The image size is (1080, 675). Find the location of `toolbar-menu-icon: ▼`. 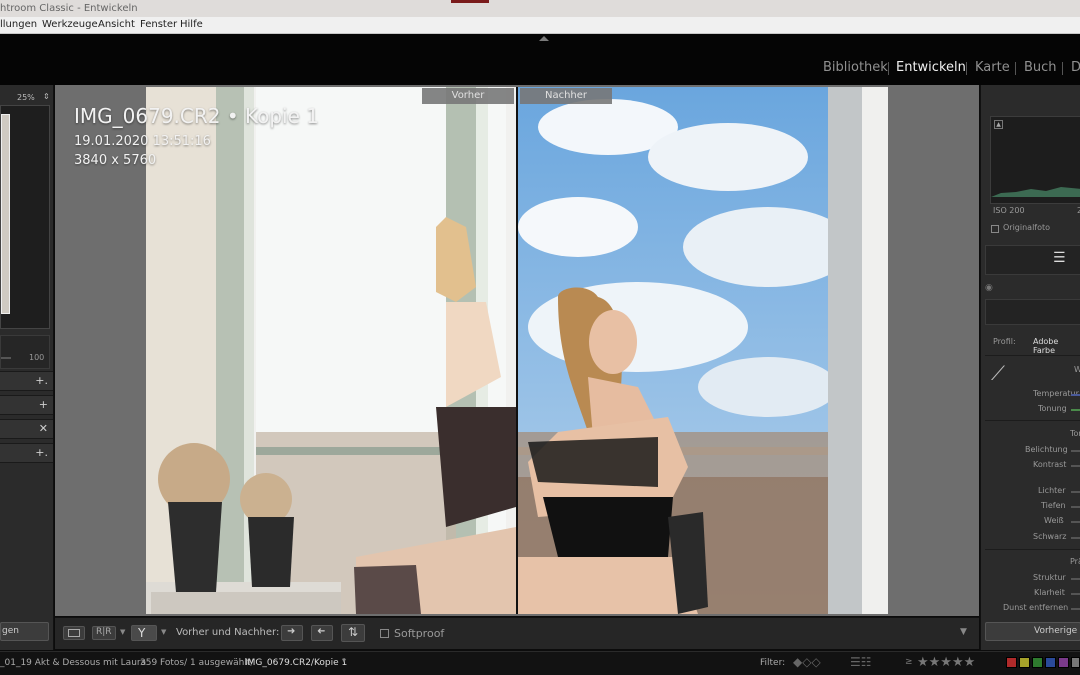

toolbar-menu-icon: ▼ is located at coordinates (963, 632).